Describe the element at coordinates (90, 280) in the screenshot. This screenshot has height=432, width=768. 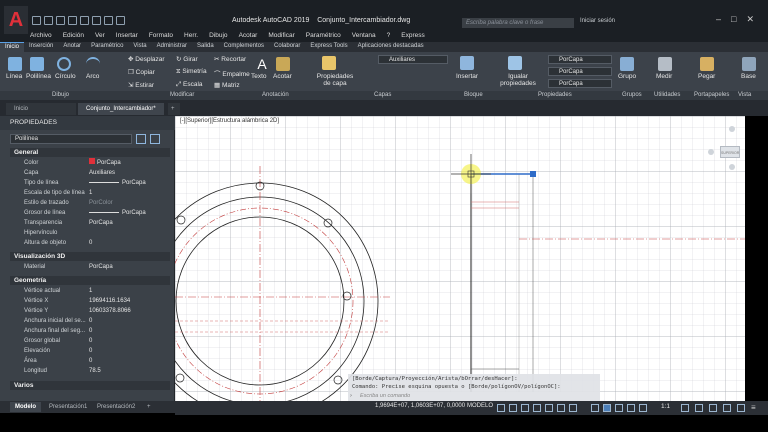
I see `section-geometry: Geometría` at that location.